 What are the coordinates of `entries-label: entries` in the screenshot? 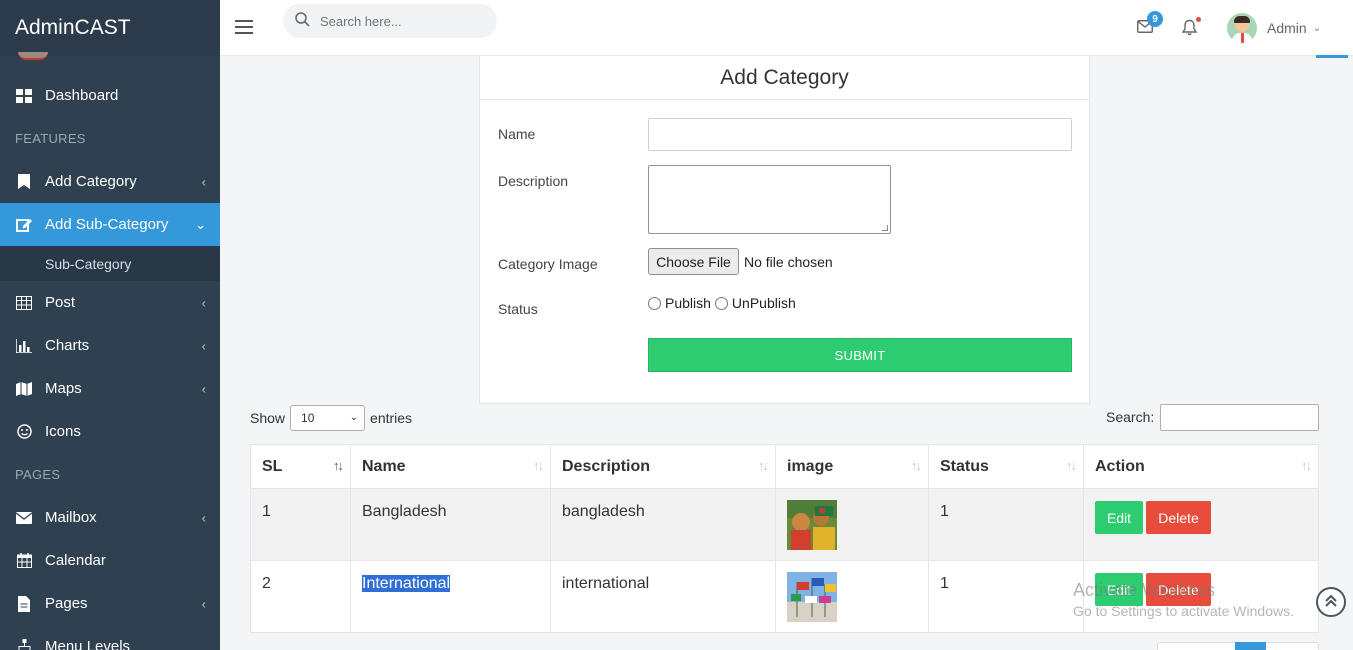 It's located at (391, 418).